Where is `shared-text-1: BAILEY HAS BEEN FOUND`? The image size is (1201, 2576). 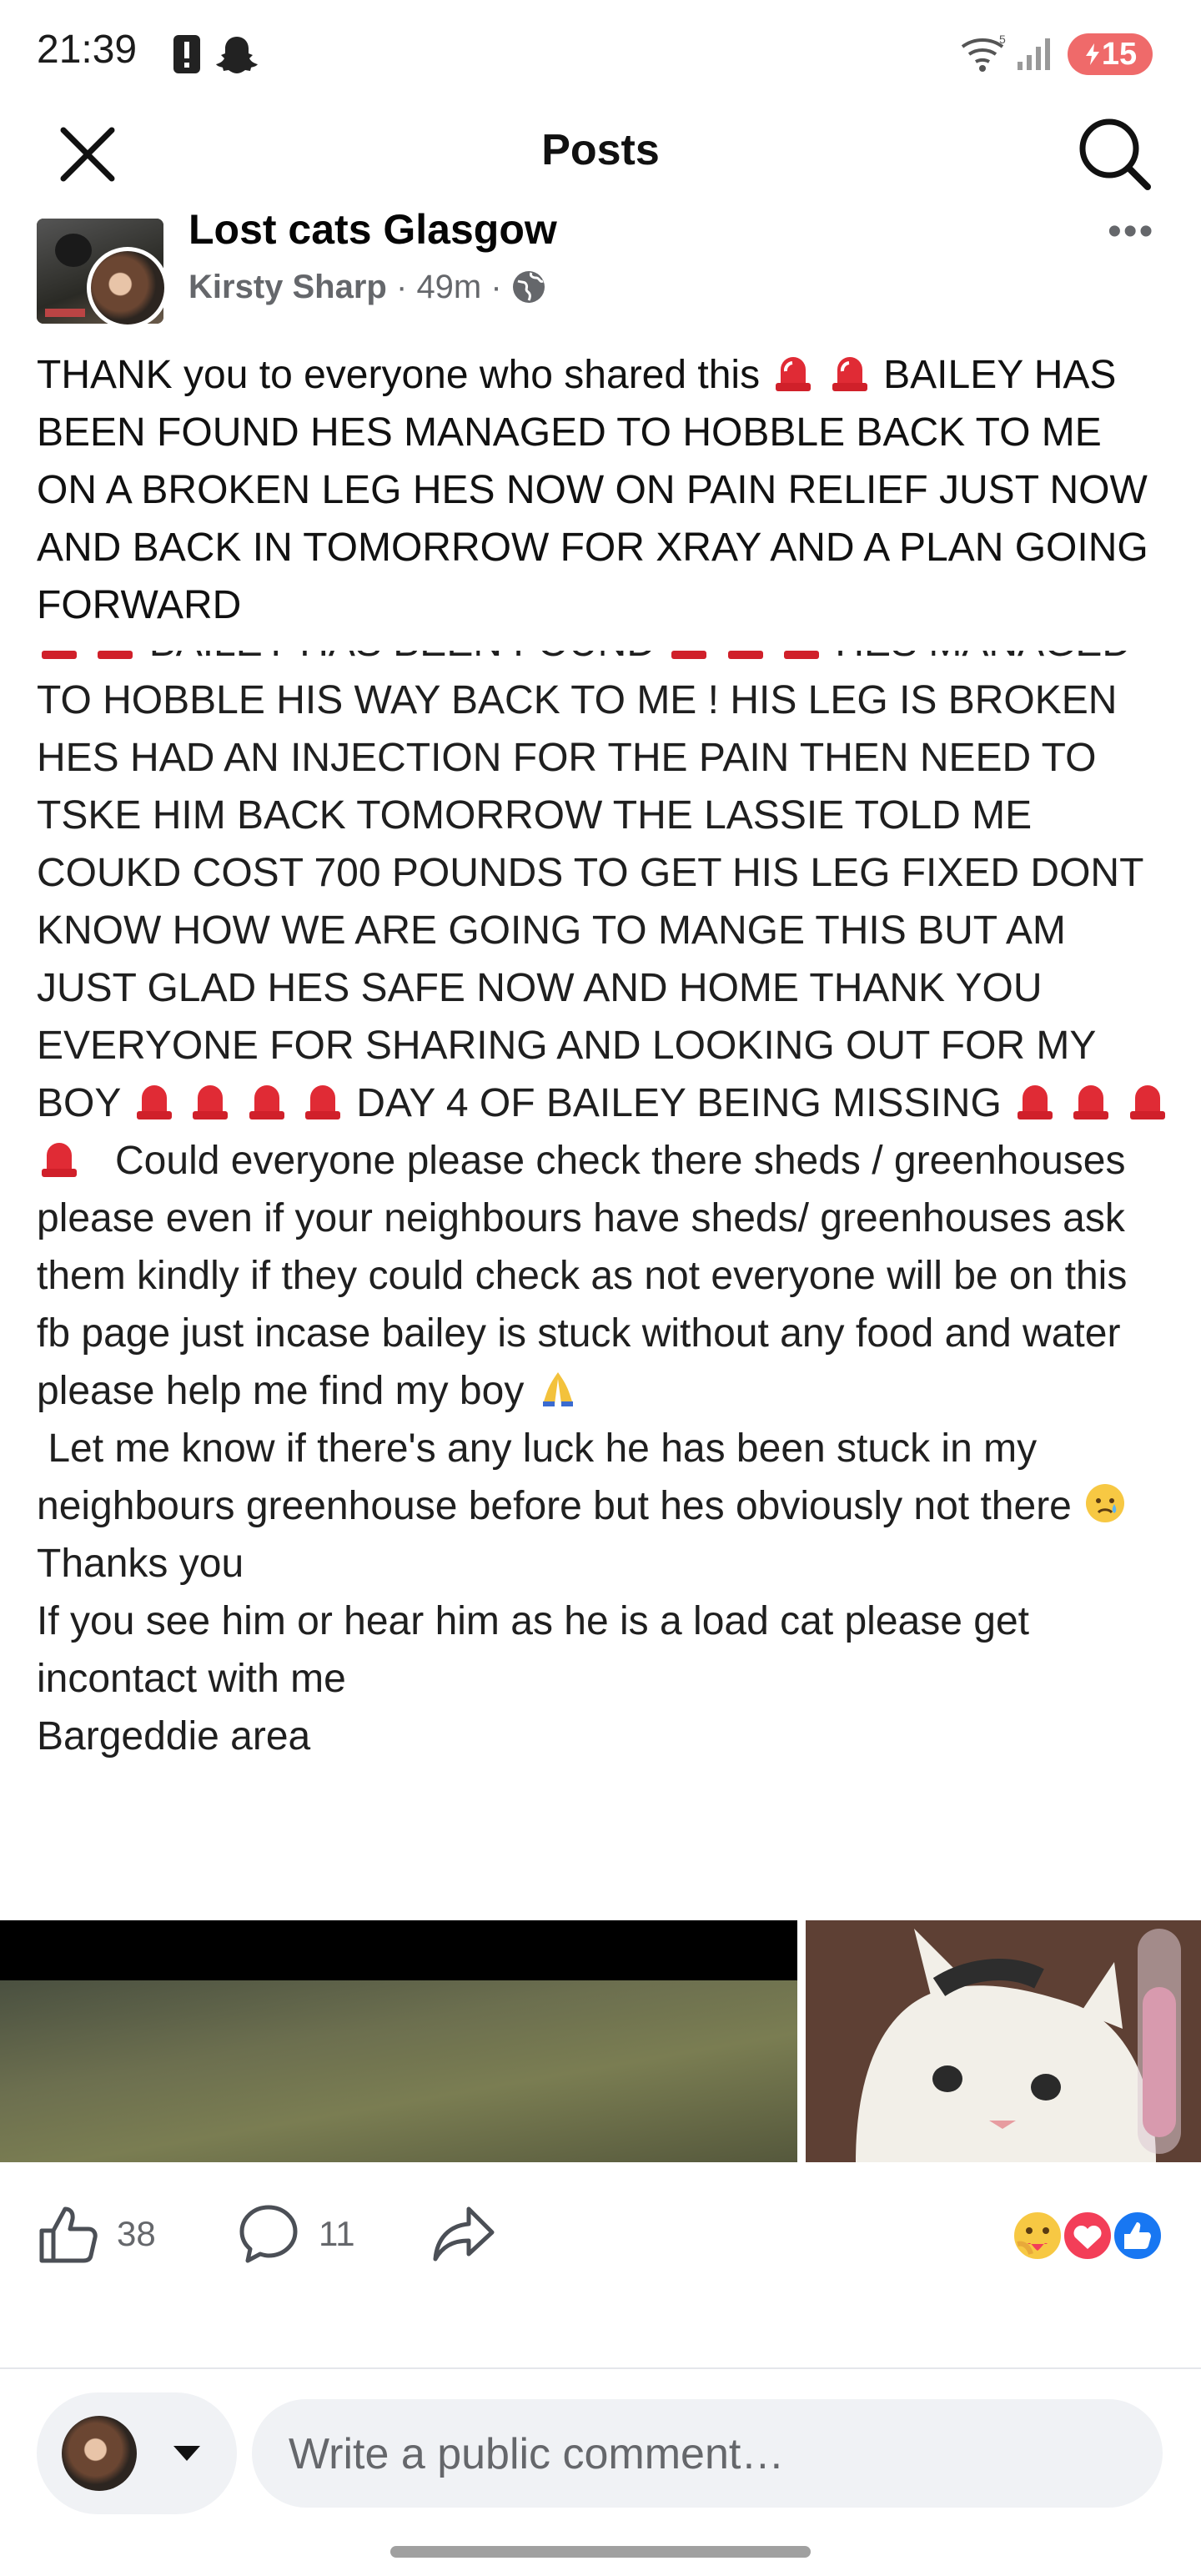
shared-text-1: BAILEY HAS BEEN FOUND is located at coordinates (403, 658).